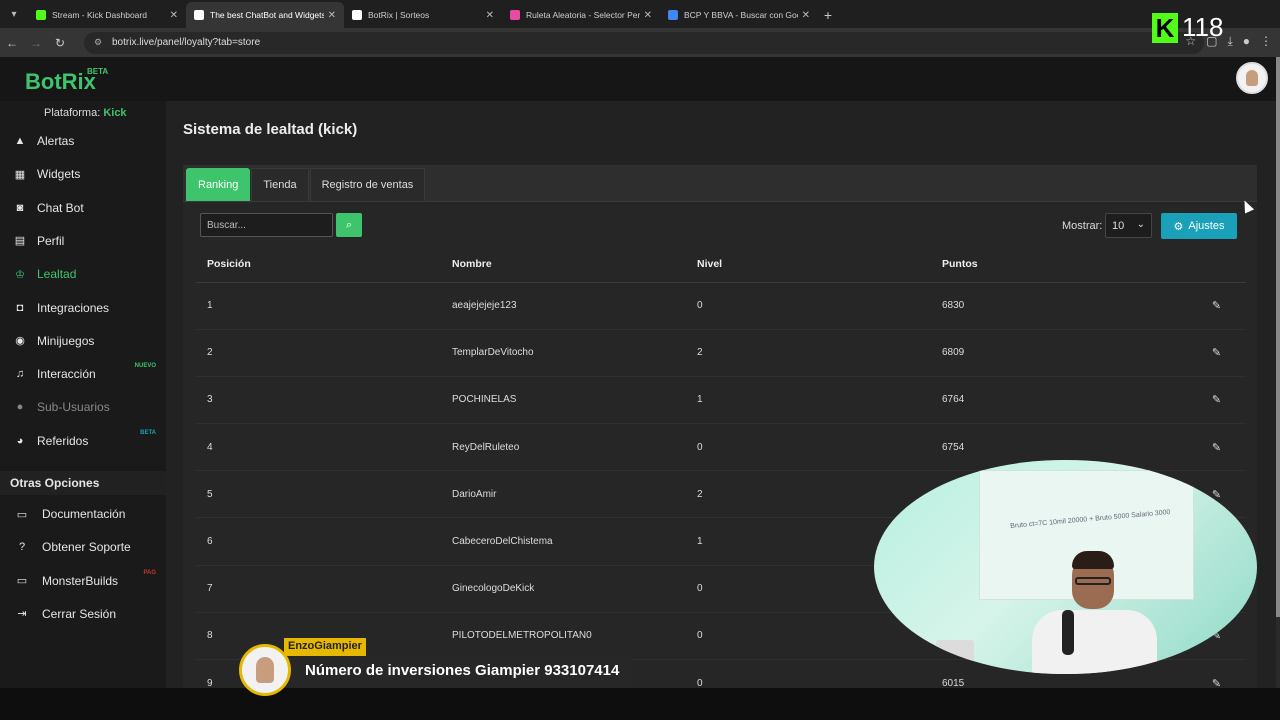 The width and height of the screenshot is (1280, 720). I want to click on tab-tienda: Tienda, so click(280, 184).